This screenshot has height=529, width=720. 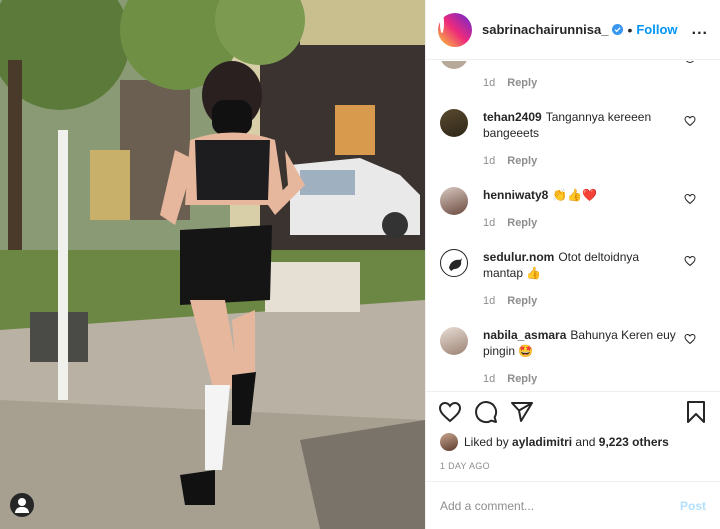 What do you see at coordinates (515, 195) in the screenshot?
I see `commenter-username: henniwaty8` at bounding box center [515, 195].